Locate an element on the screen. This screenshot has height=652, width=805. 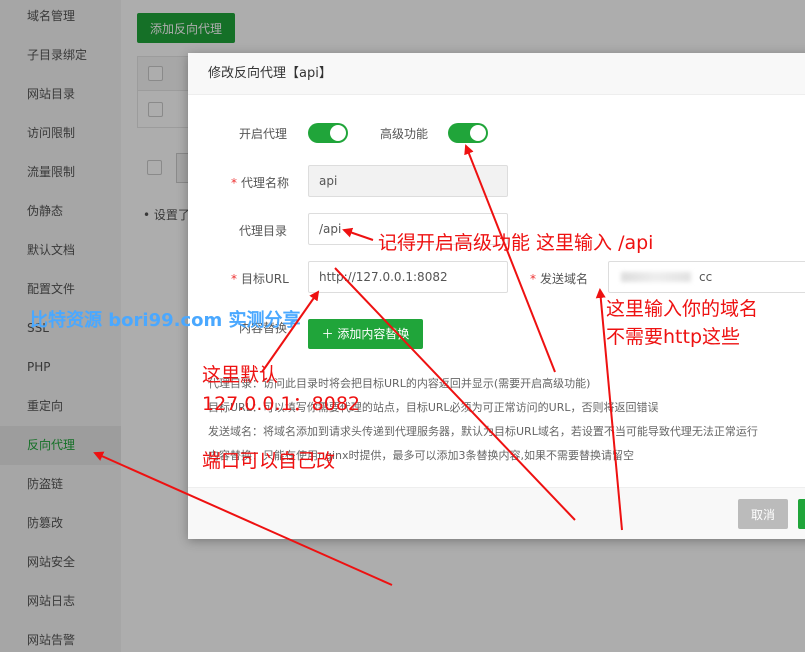
arrow-proxy-dir is located at coordinates (358, 234).